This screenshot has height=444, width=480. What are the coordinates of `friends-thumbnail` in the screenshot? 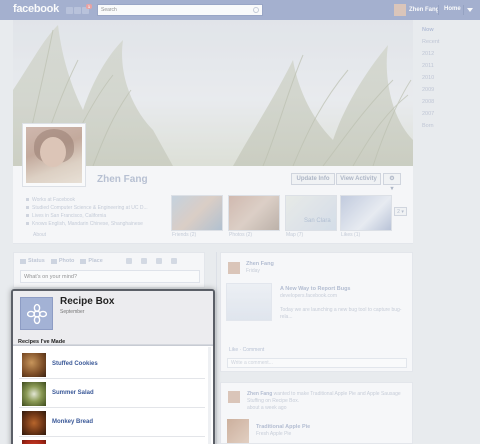 It's located at (197, 213).